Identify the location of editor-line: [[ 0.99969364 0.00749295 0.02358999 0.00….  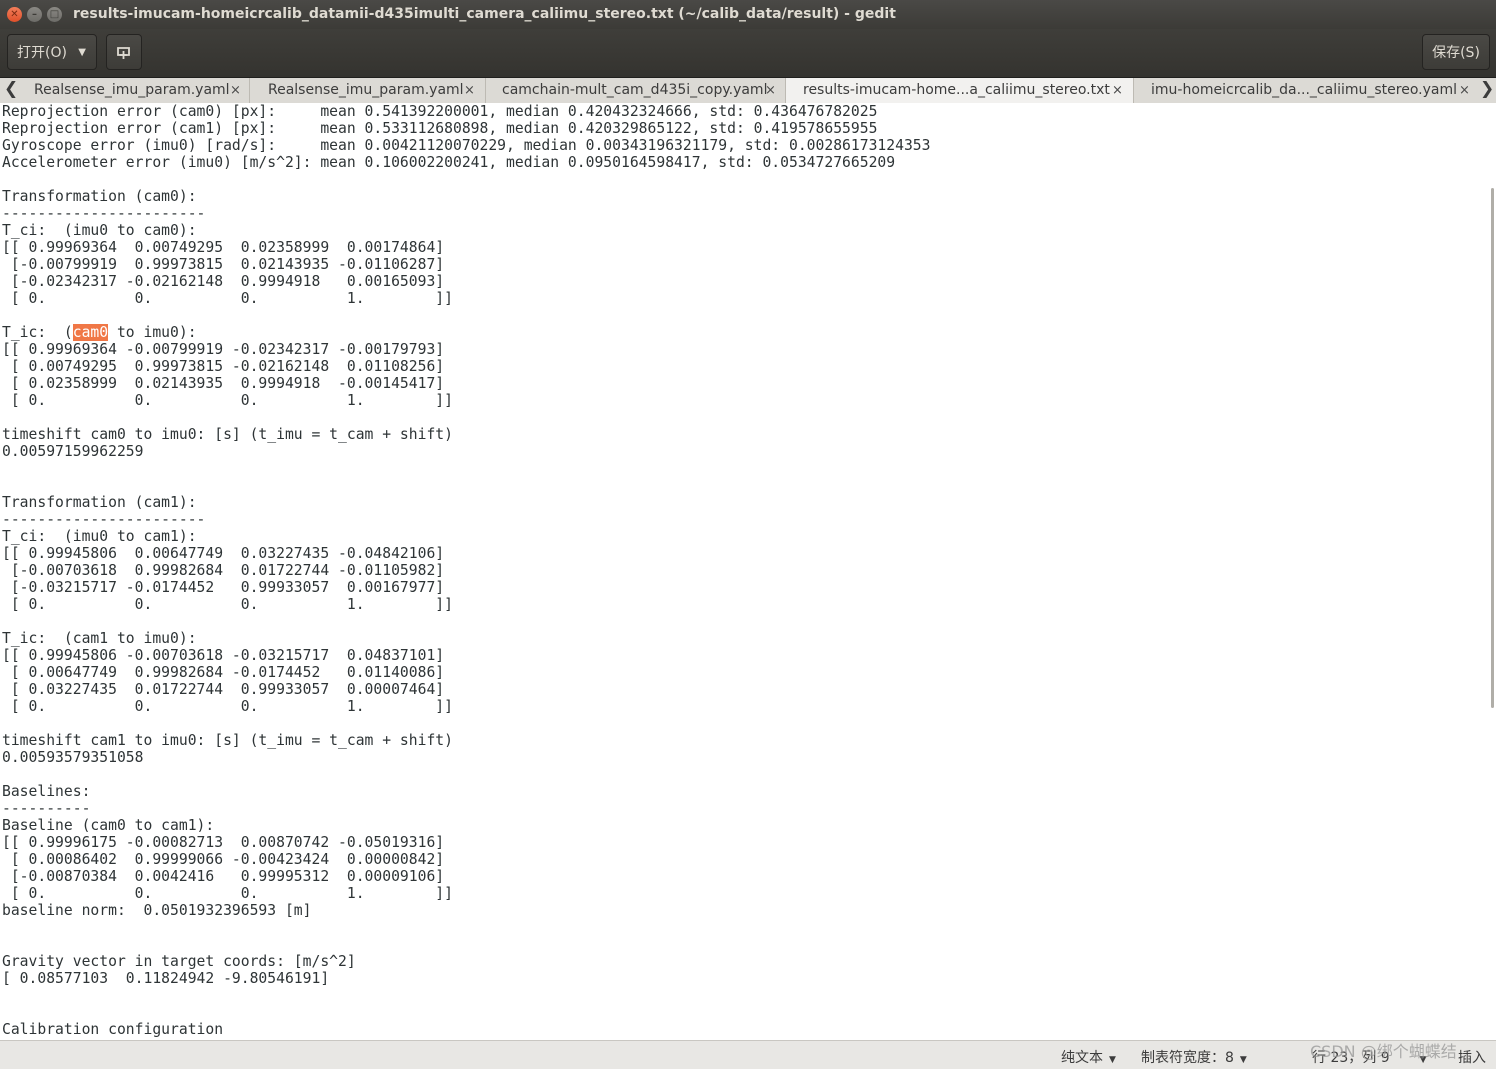
(749, 247).